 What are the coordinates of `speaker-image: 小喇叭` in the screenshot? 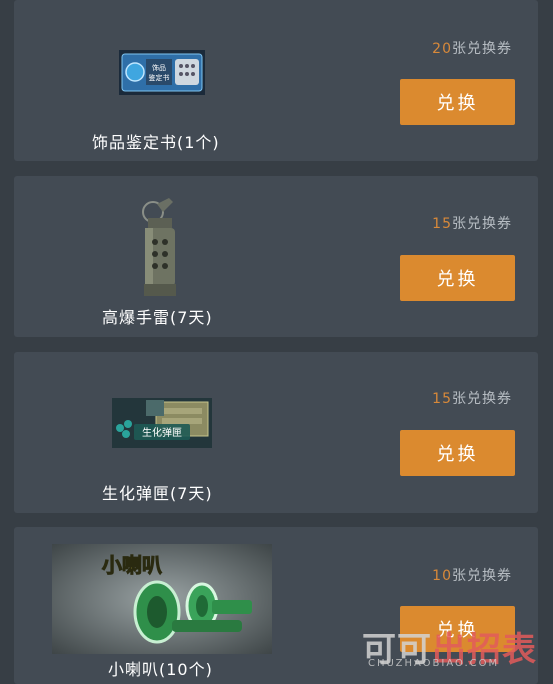 It's located at (162, 599).